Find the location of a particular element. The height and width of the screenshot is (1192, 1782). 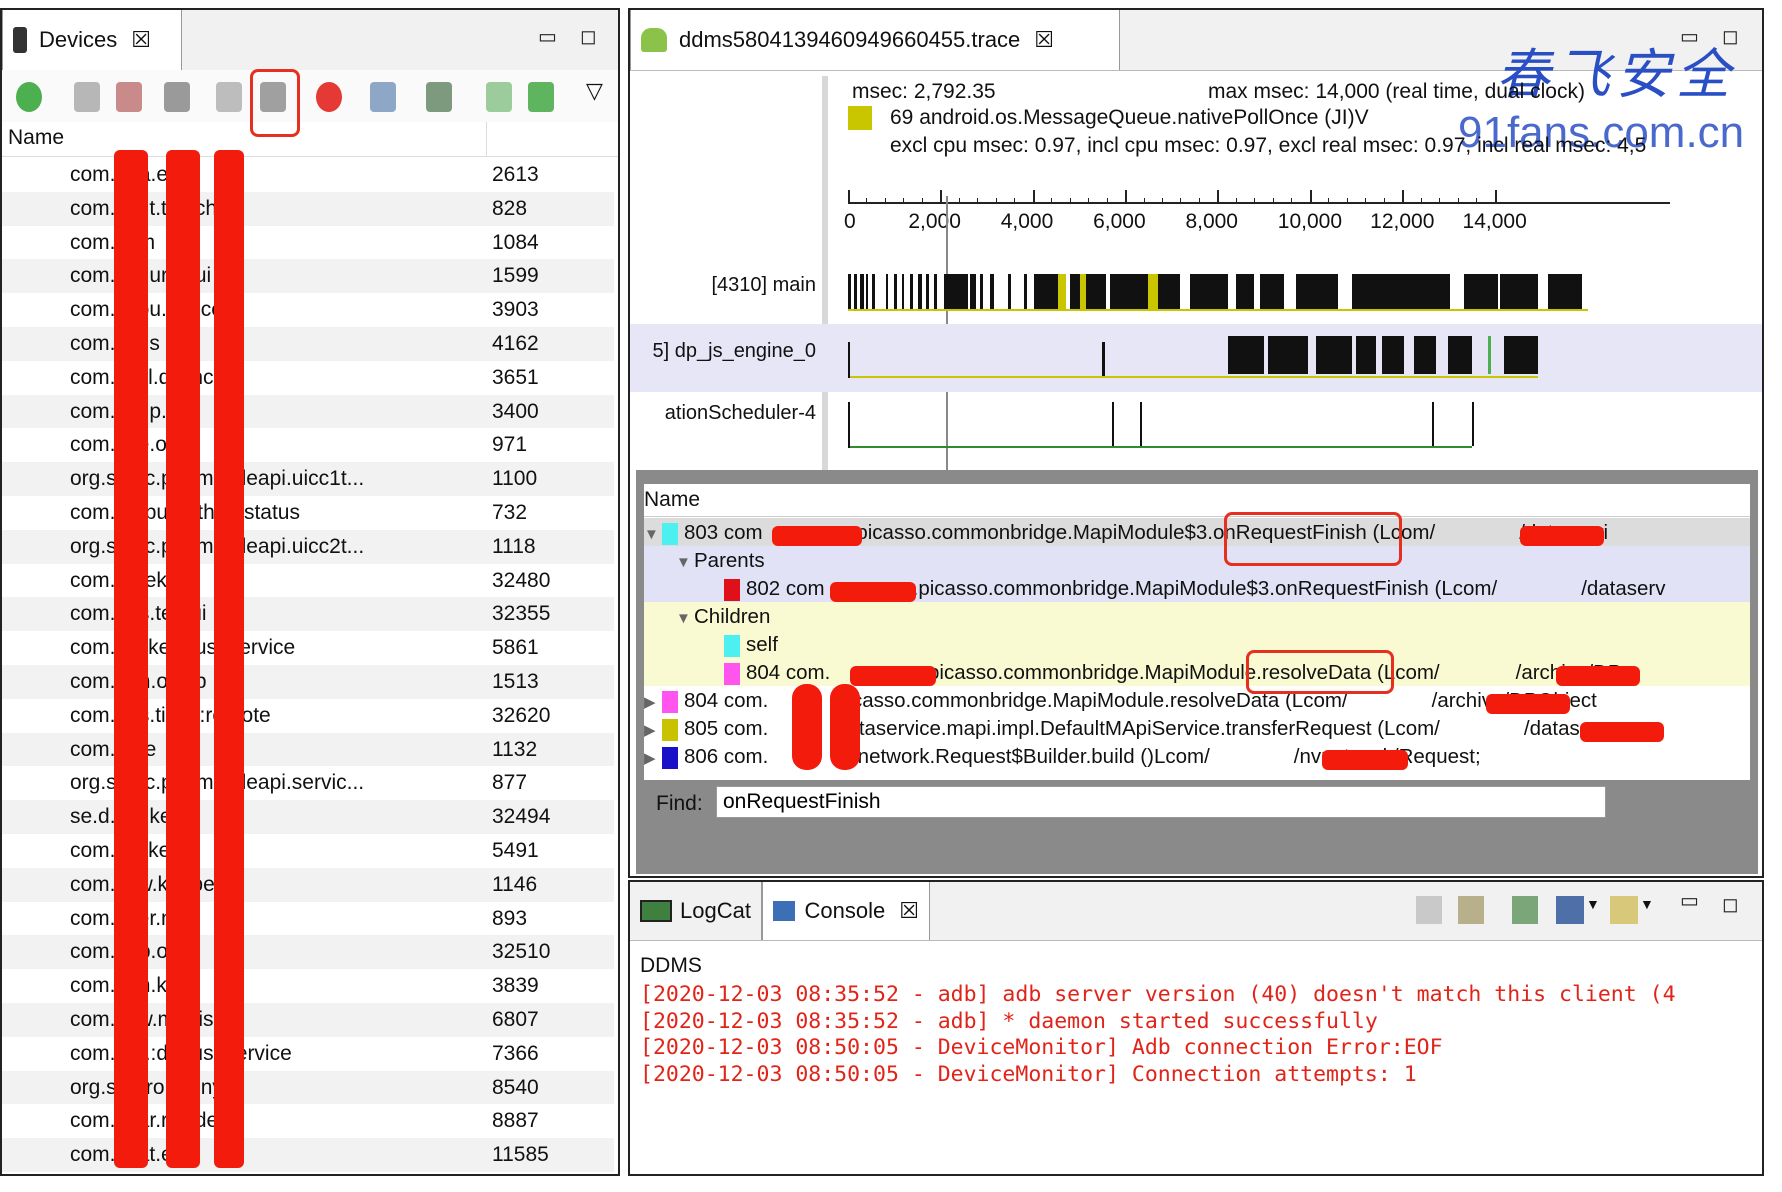

table-row: com.ui.w.keeper1146 is located at coordinates (308, 884).